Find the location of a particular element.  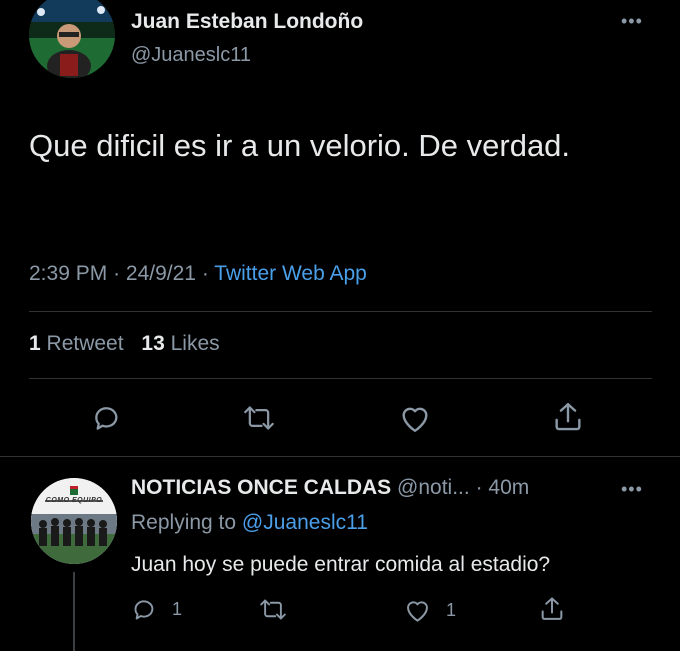

reply-button is located at coordinates (107, 418).